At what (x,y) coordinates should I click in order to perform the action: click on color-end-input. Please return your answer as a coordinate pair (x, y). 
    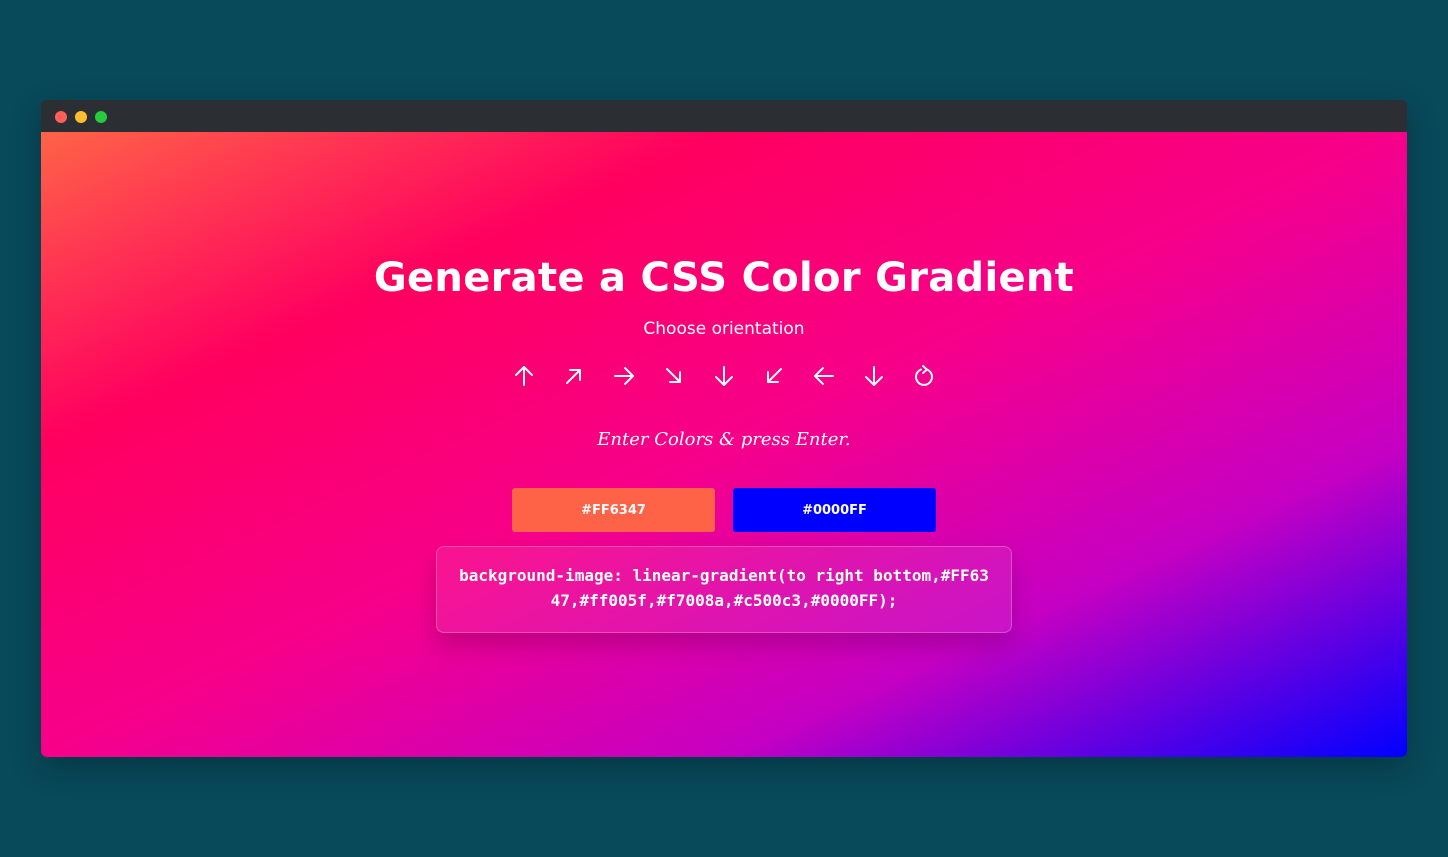
    Looking at the image, I should click on (834, 510).